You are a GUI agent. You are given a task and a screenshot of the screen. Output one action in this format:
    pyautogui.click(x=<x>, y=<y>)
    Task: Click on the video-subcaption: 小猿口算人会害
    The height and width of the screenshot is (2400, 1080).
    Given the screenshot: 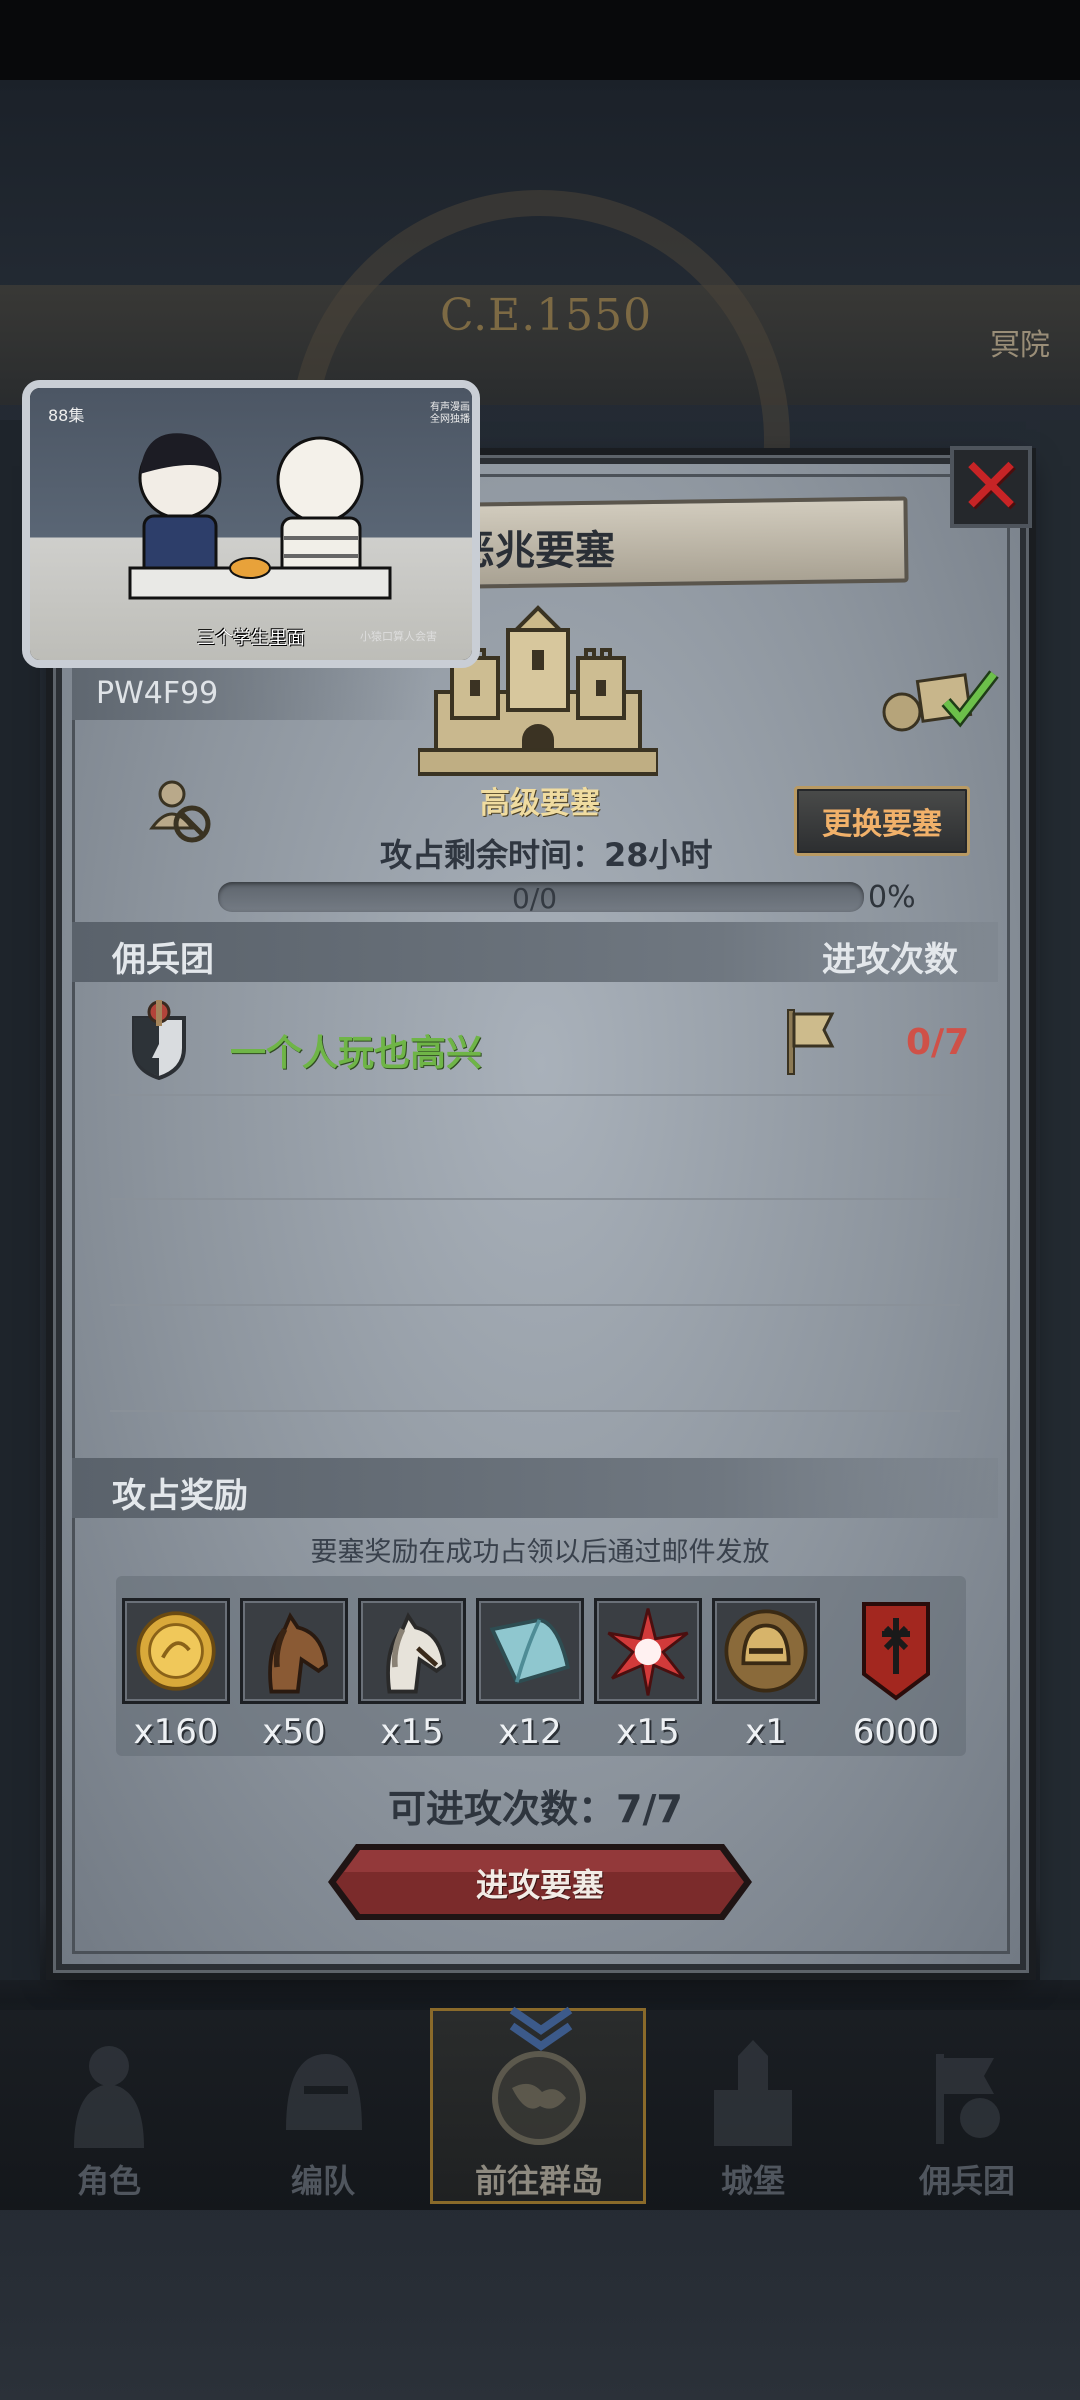 What is the action you would take?
    pyautogui.click(x=398, y=636)
    